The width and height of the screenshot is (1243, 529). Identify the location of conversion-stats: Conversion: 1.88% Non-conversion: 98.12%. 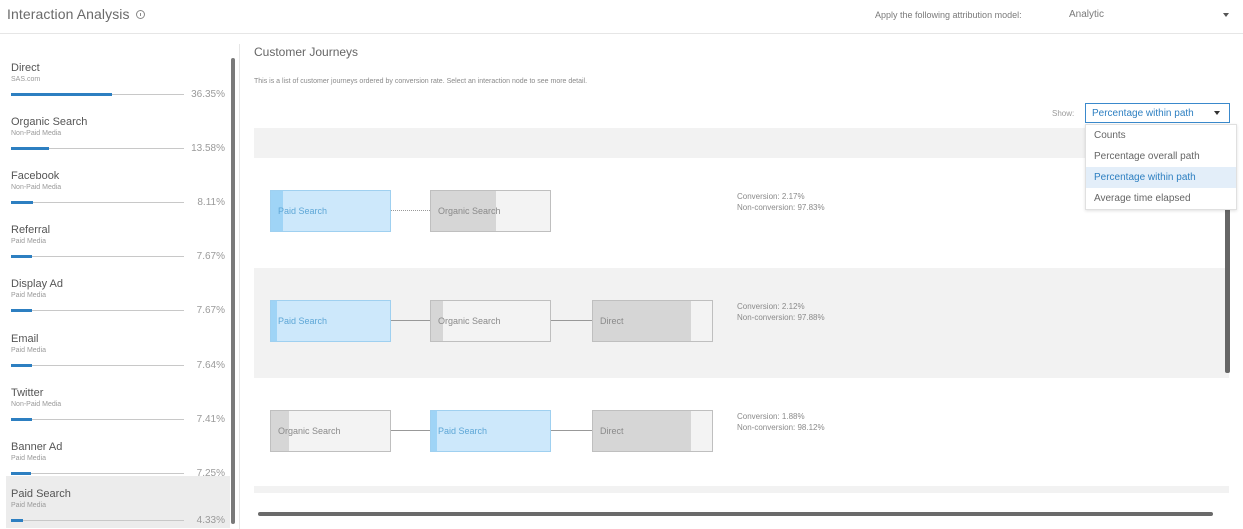
(781, 422).